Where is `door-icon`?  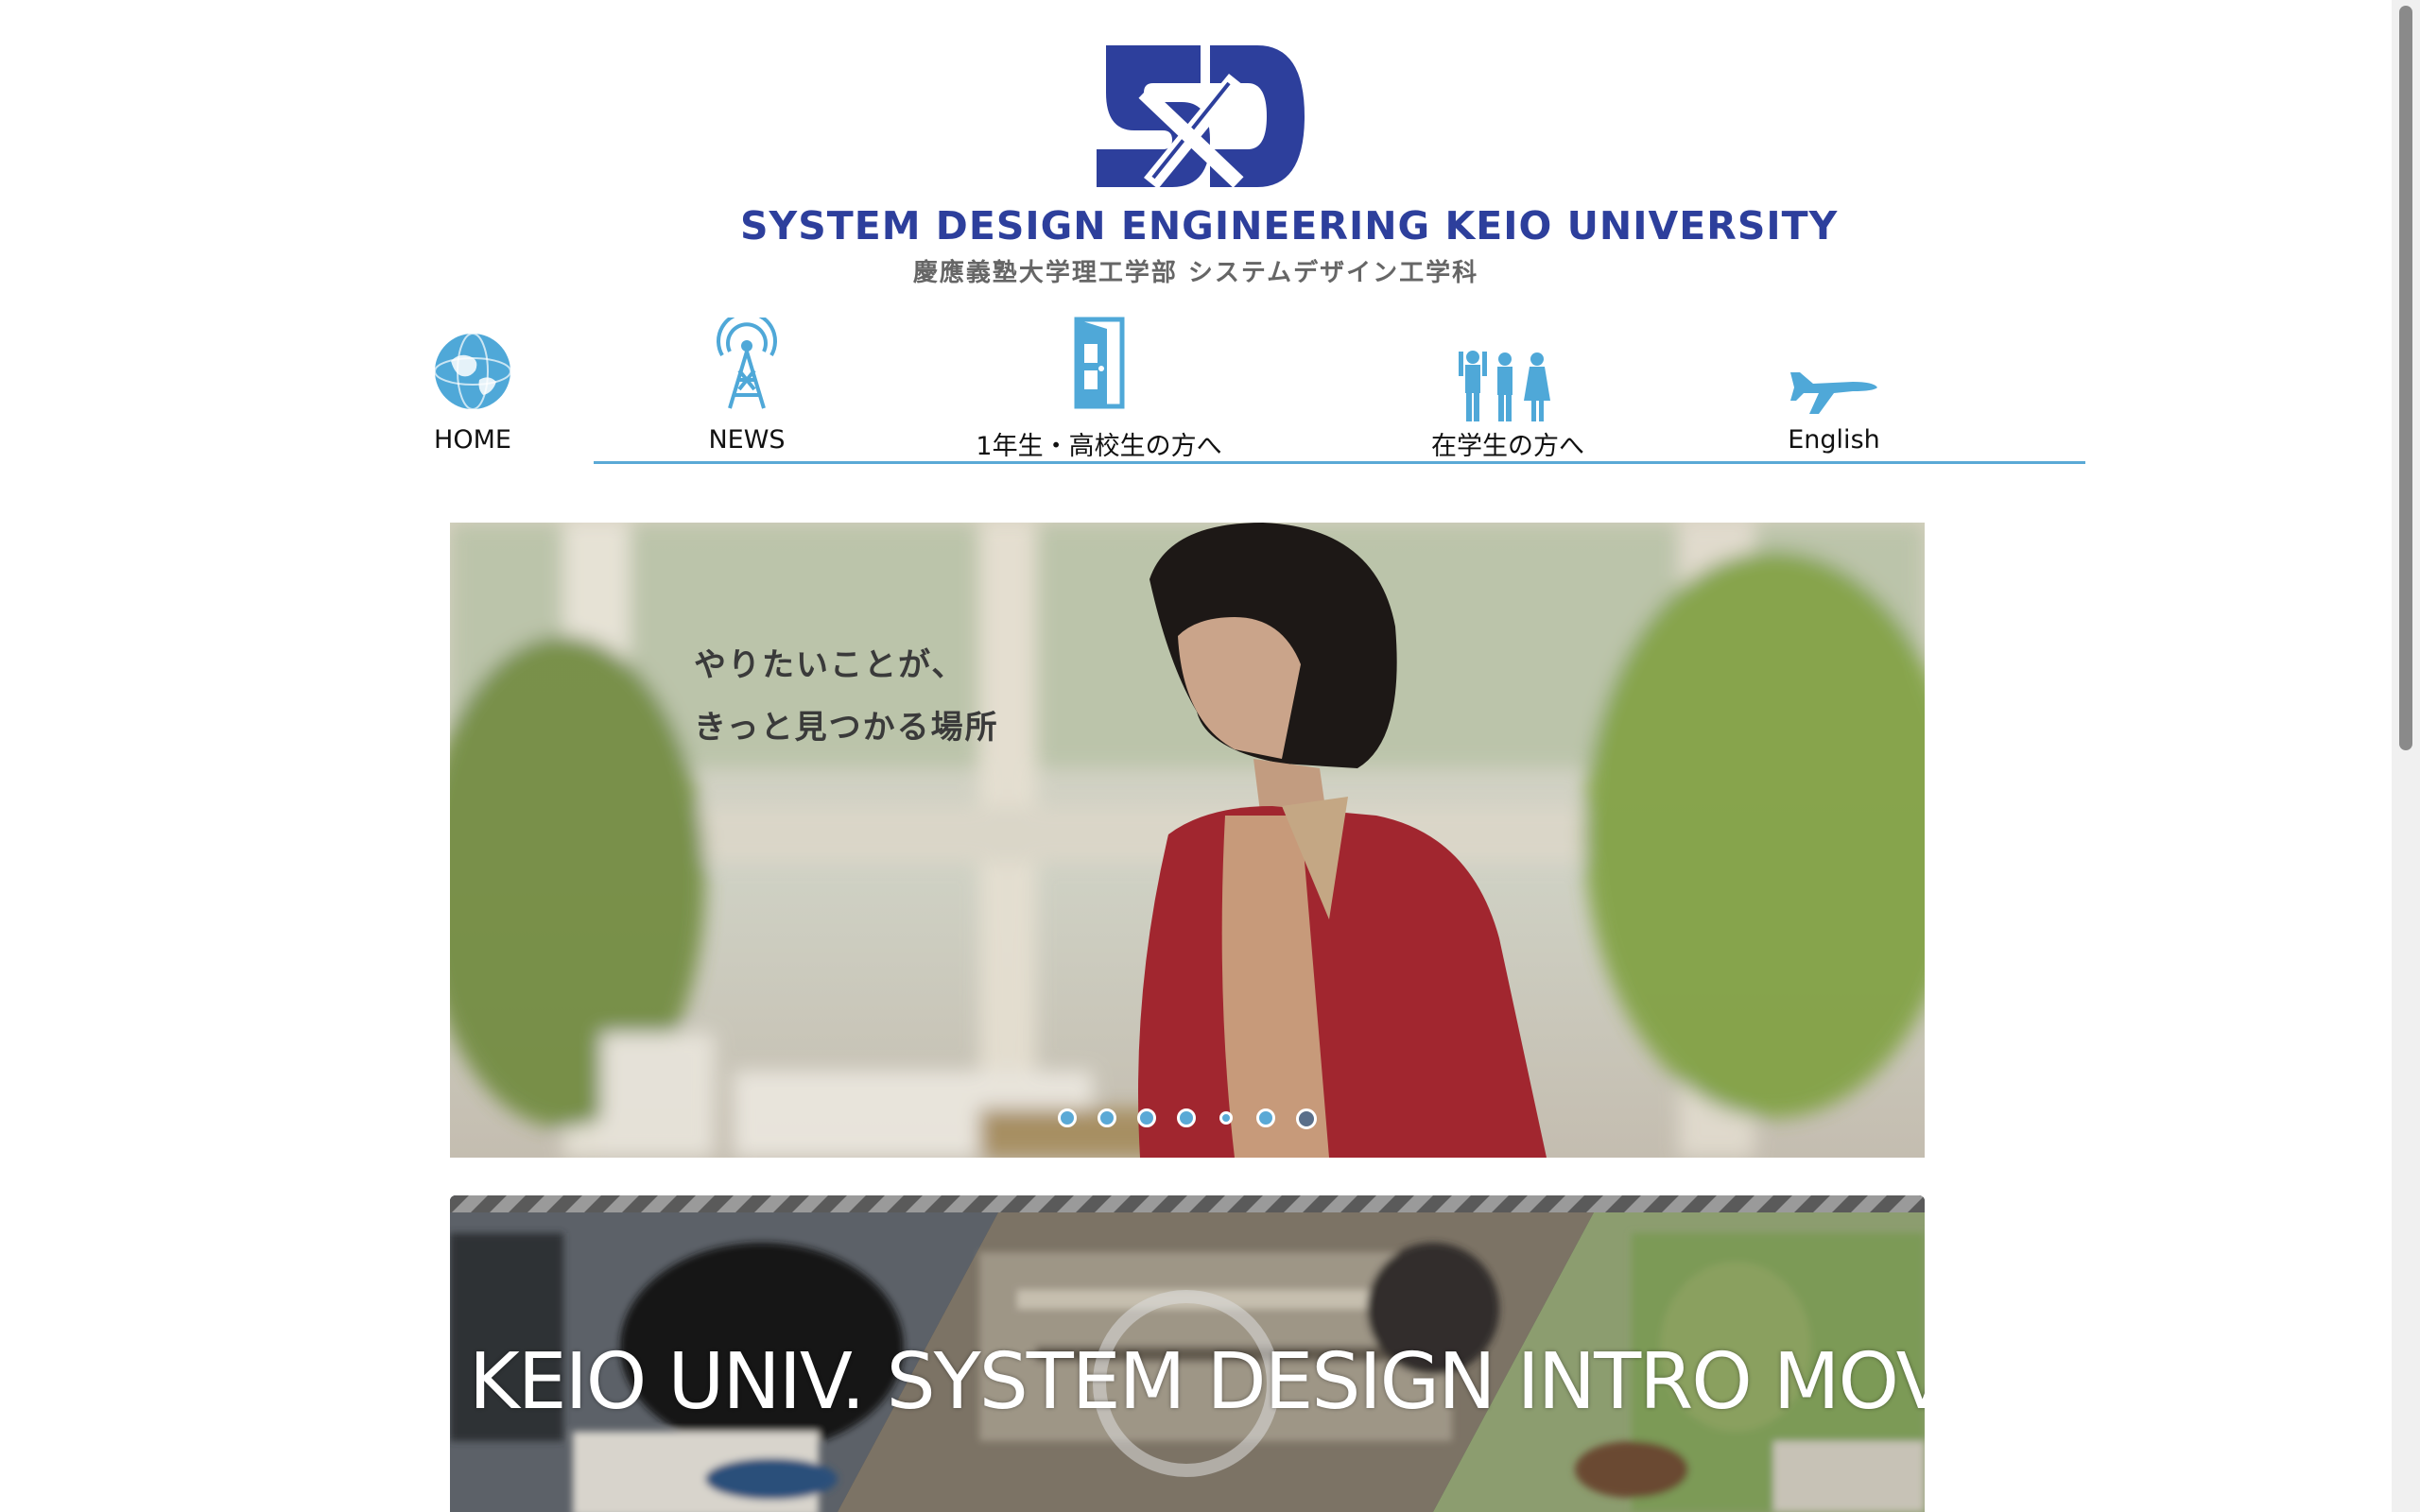 door-icon is located at coordinates (1099, 363).